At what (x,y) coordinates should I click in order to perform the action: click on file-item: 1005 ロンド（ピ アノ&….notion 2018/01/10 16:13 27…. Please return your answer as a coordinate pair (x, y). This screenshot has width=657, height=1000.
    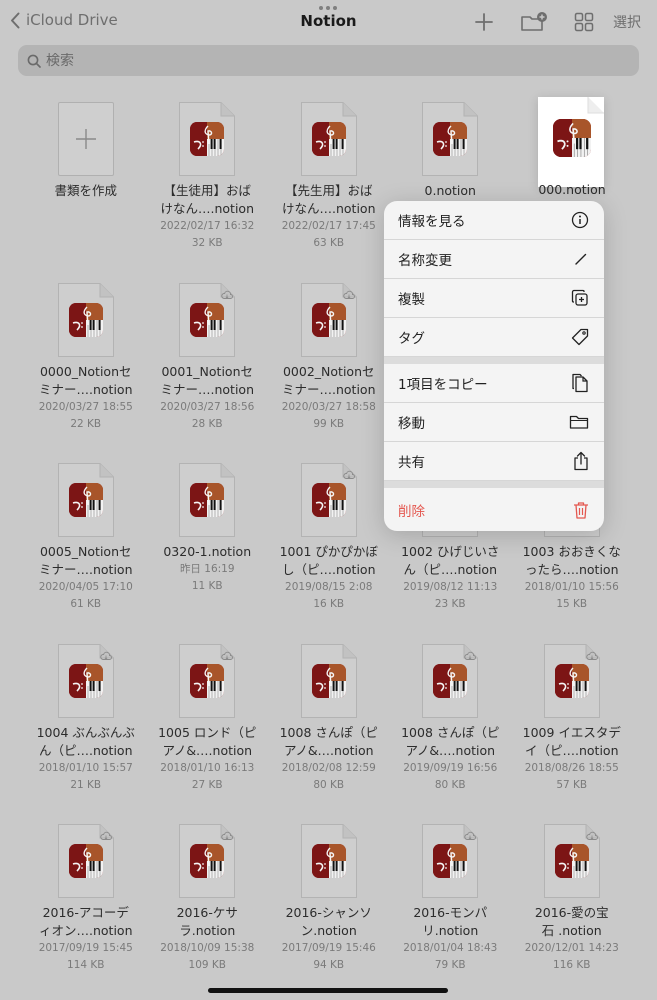
    Looking at the image, I should click on (208, 730).